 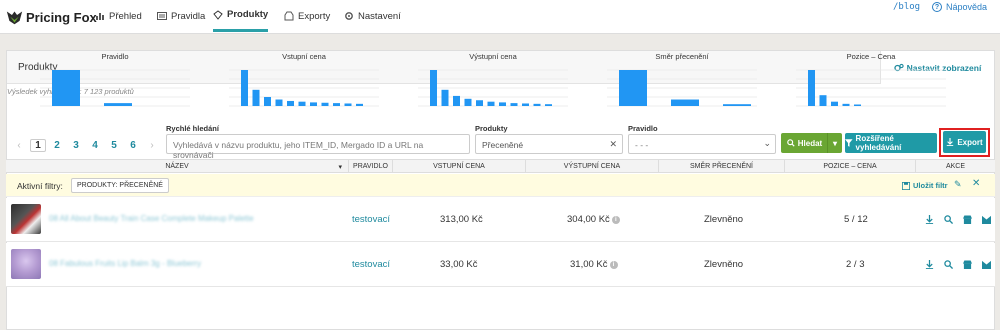 I want to click on help-label: Nápověda, so click(x=967, y=7).